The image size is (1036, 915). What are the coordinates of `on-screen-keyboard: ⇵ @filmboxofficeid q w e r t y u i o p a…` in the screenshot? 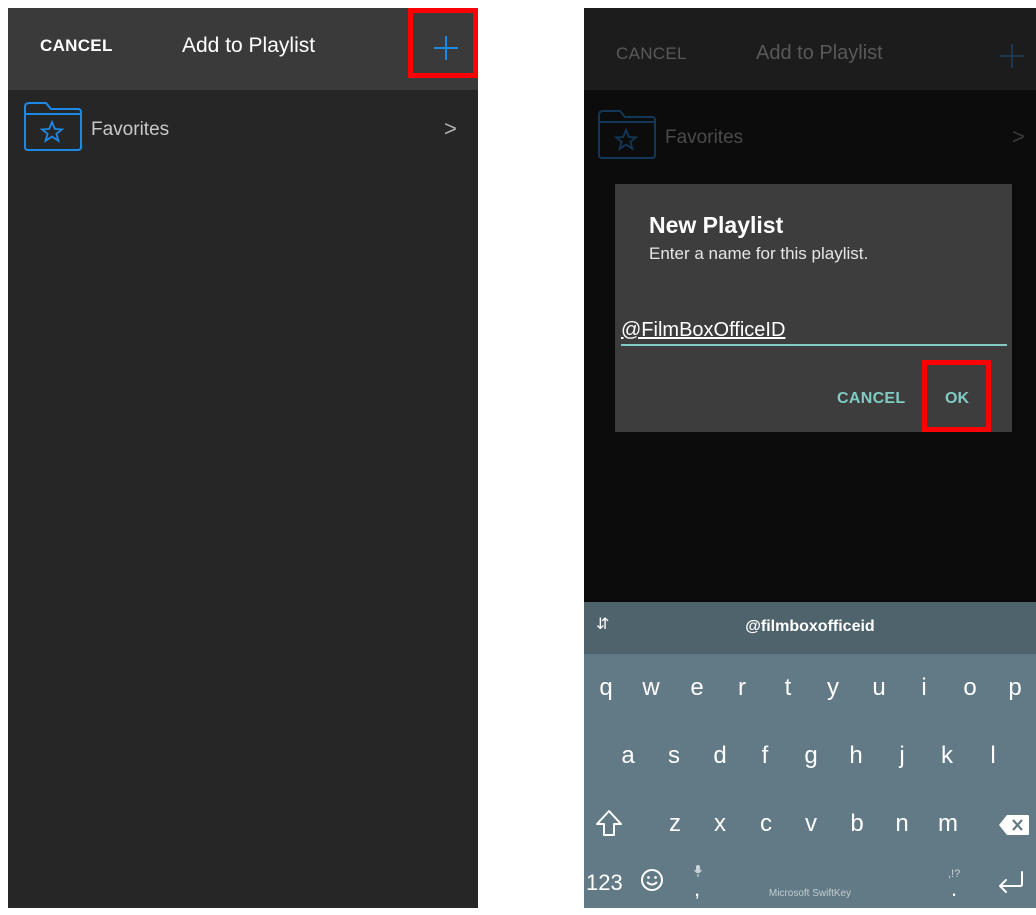 It's located at (810, 755).